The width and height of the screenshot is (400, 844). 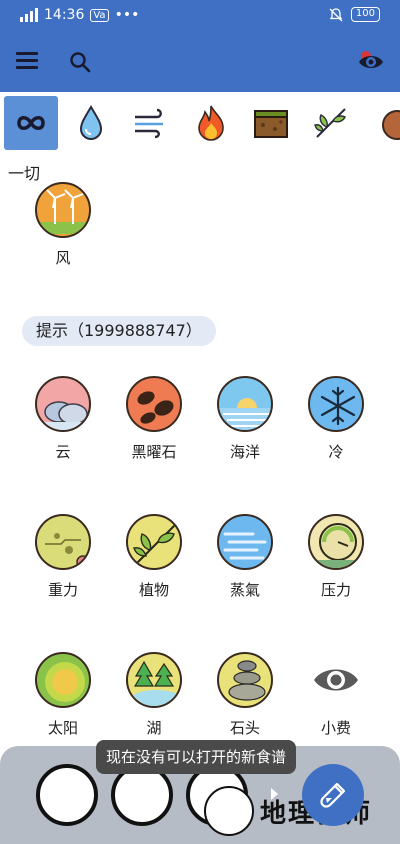 I want to click on watermark-logo-icon, so click(x=229, y=811).